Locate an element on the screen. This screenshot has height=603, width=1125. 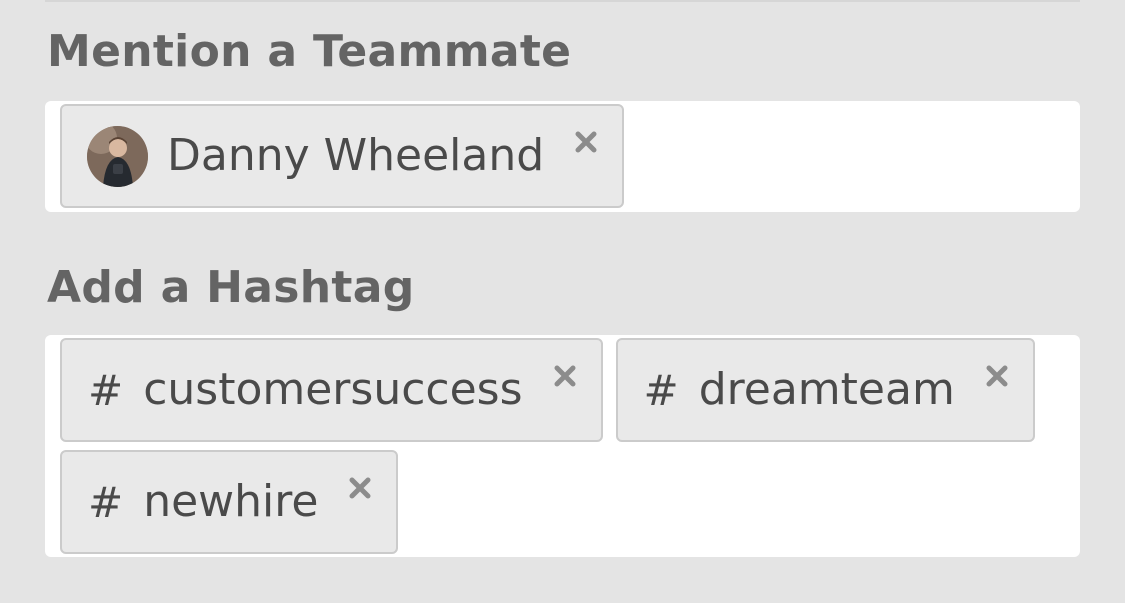
hashtag-token-label: dreamteam is located at coordinates (826, 389).